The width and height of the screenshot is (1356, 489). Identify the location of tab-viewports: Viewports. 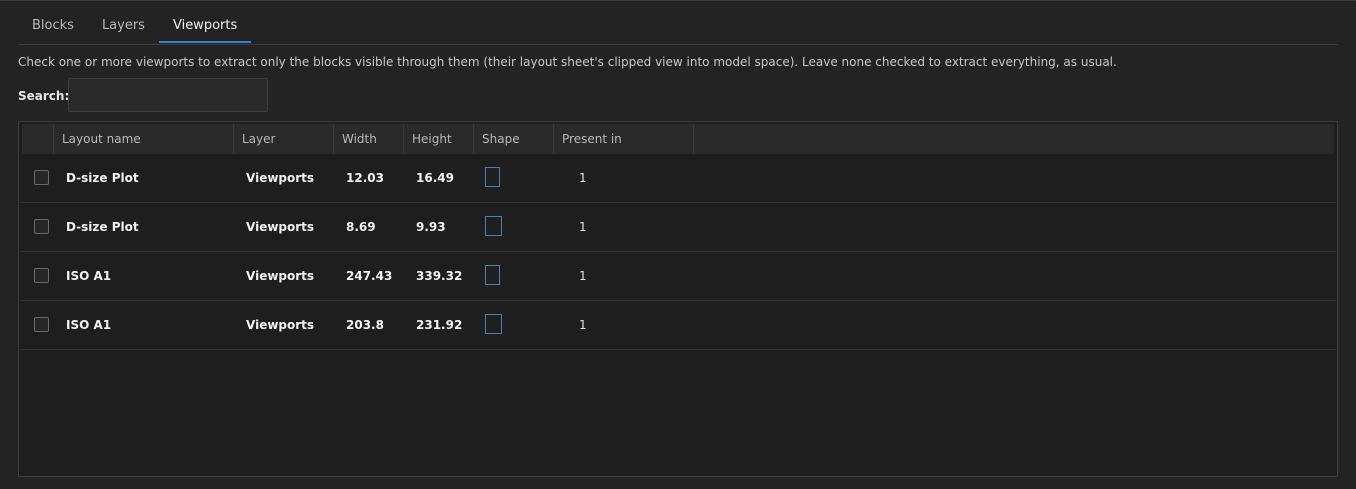
(205, 27).